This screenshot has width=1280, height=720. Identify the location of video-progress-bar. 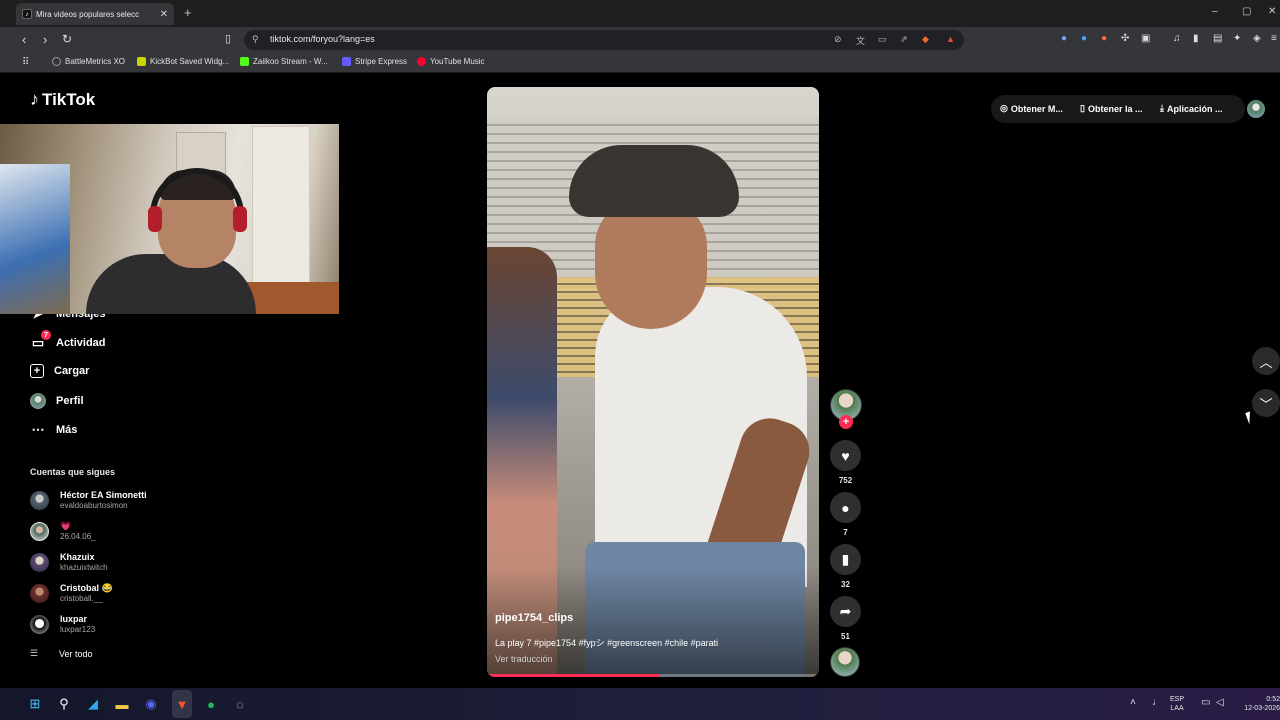
(653, 675).